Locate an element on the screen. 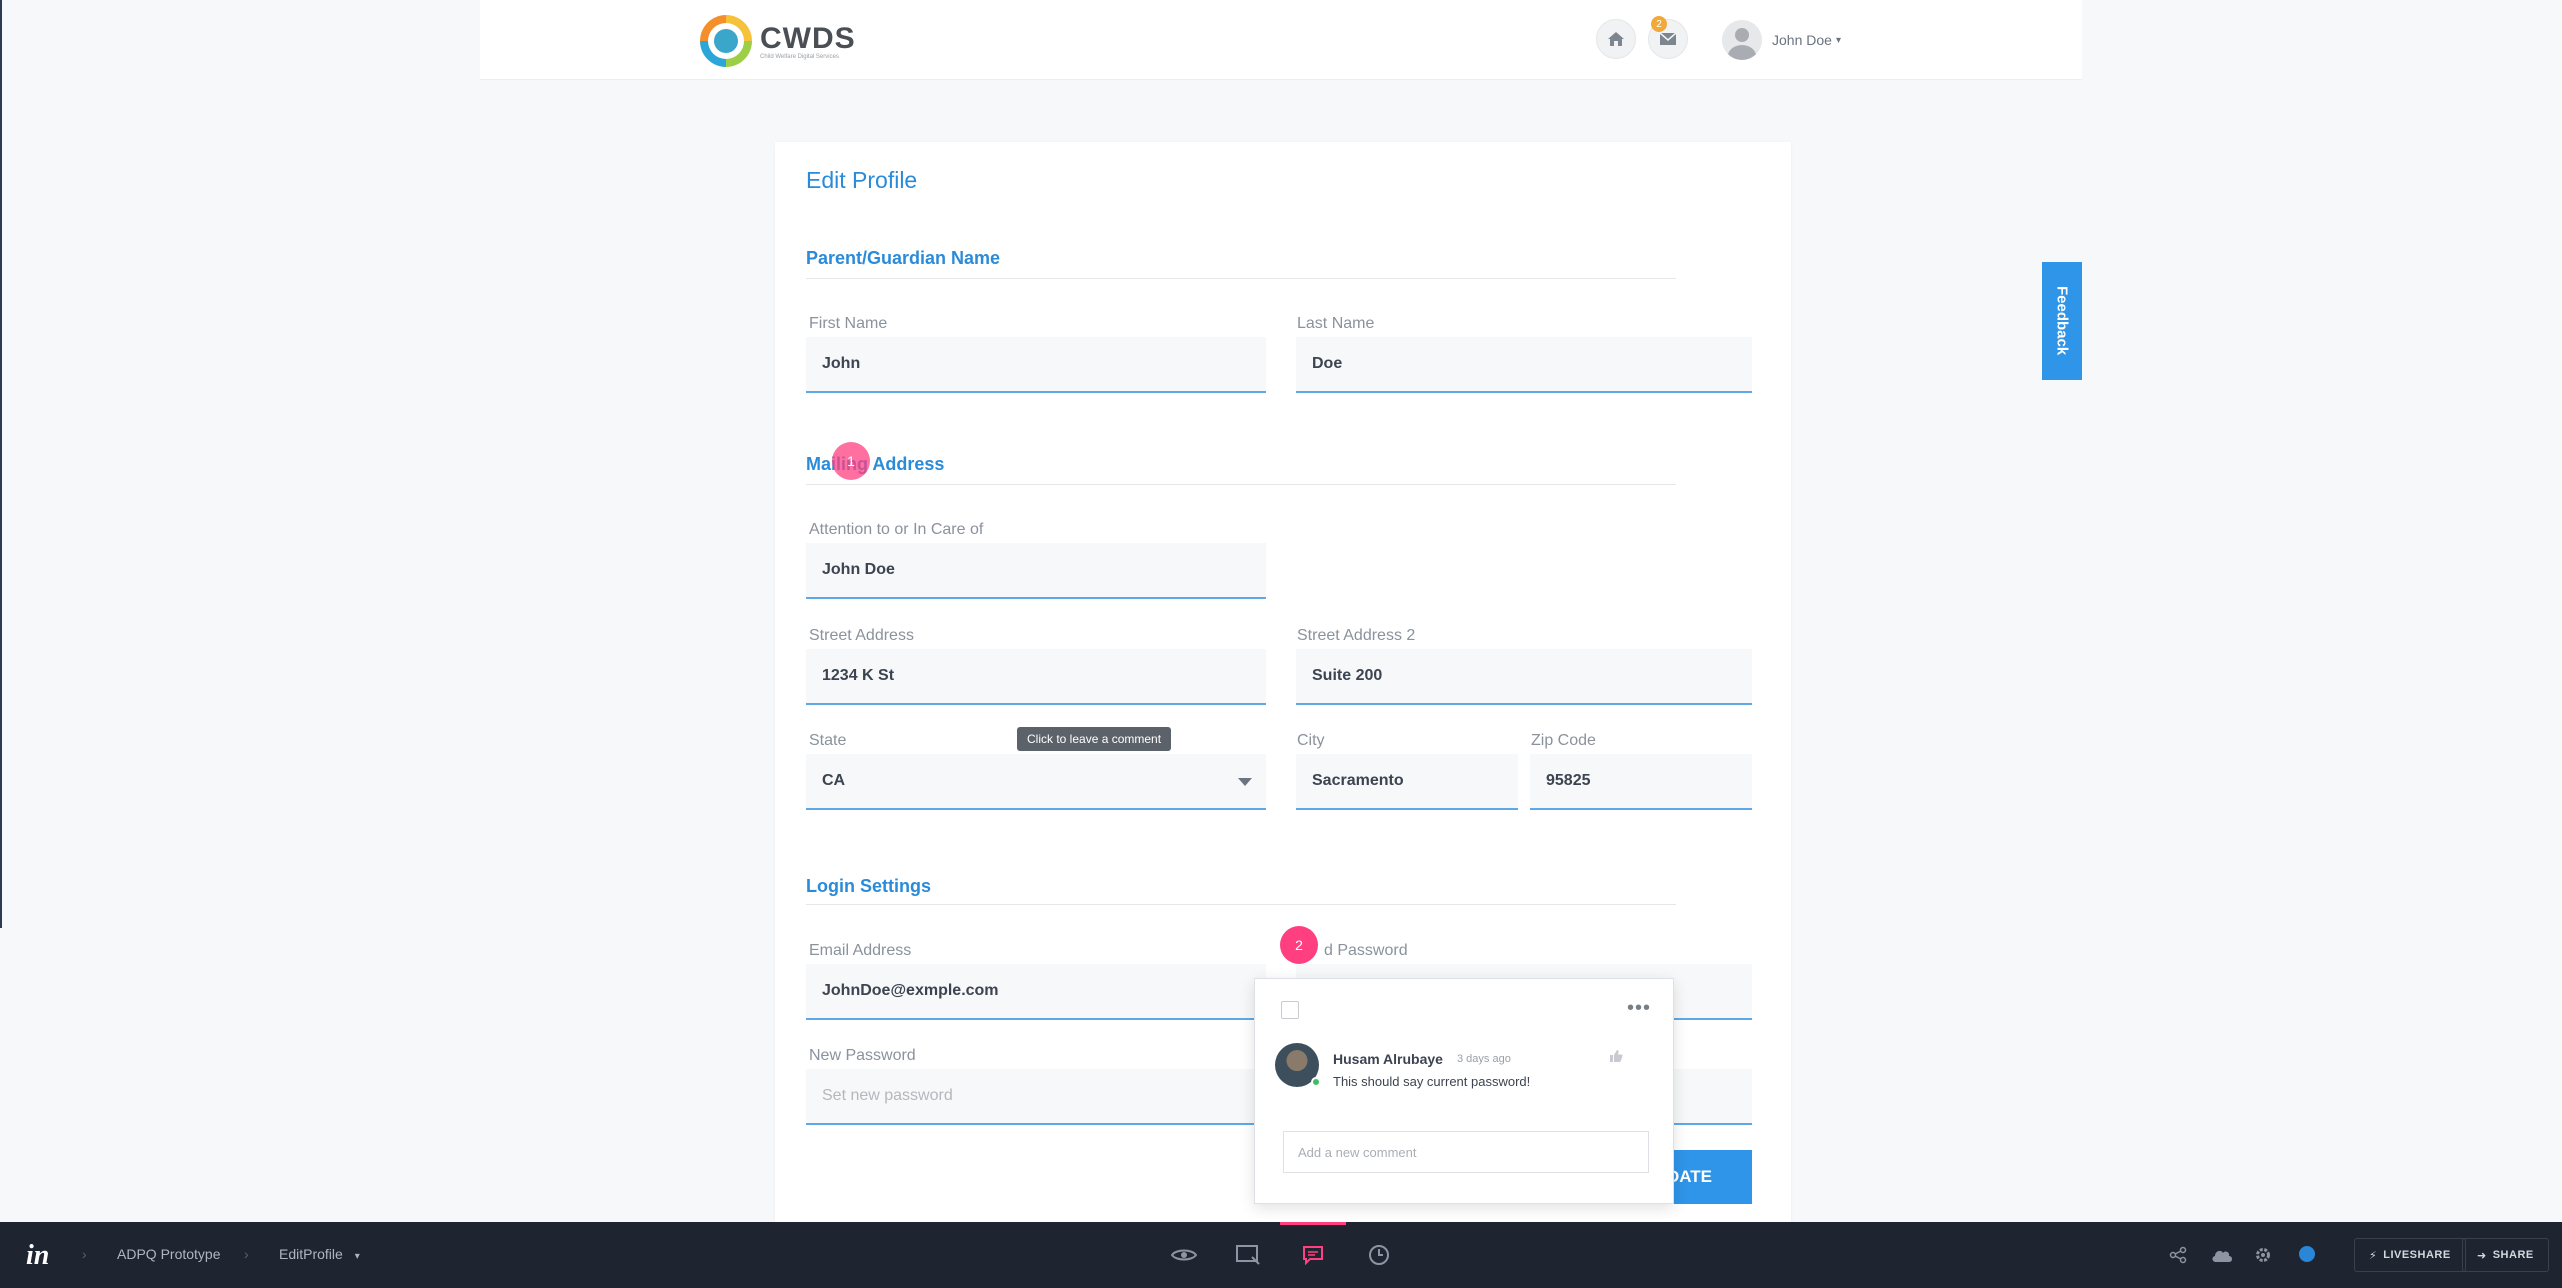 The image size is (2562, 1288). avatar is located at coordinates (1742, 40).